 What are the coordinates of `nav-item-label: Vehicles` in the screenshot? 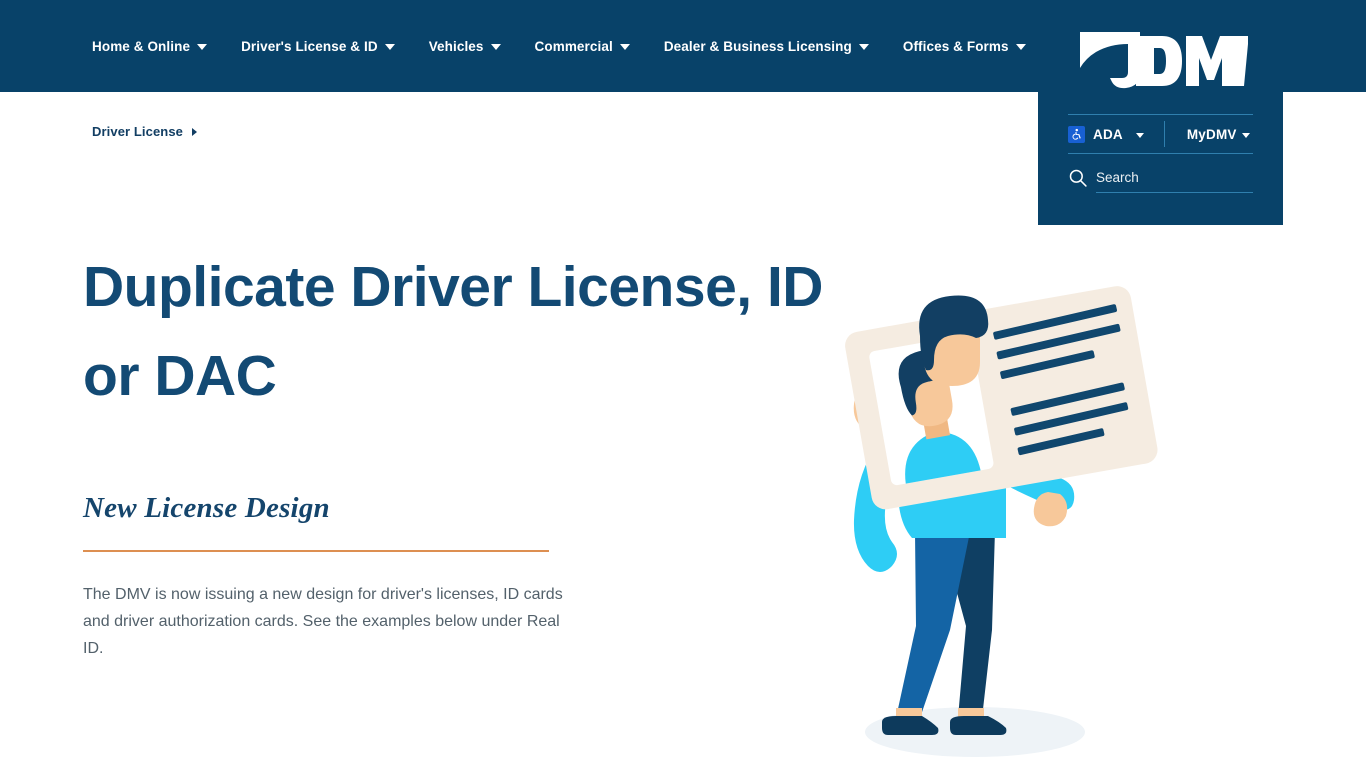 It's located at (456, 46).